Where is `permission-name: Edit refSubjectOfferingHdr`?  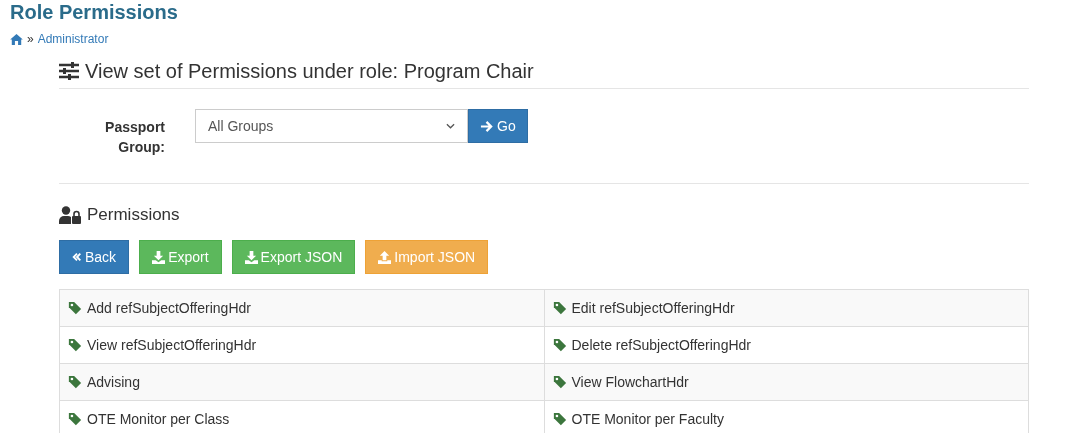 permission-name: Edit refSubjectOfferingHdr is located at coordinates (653, 308).